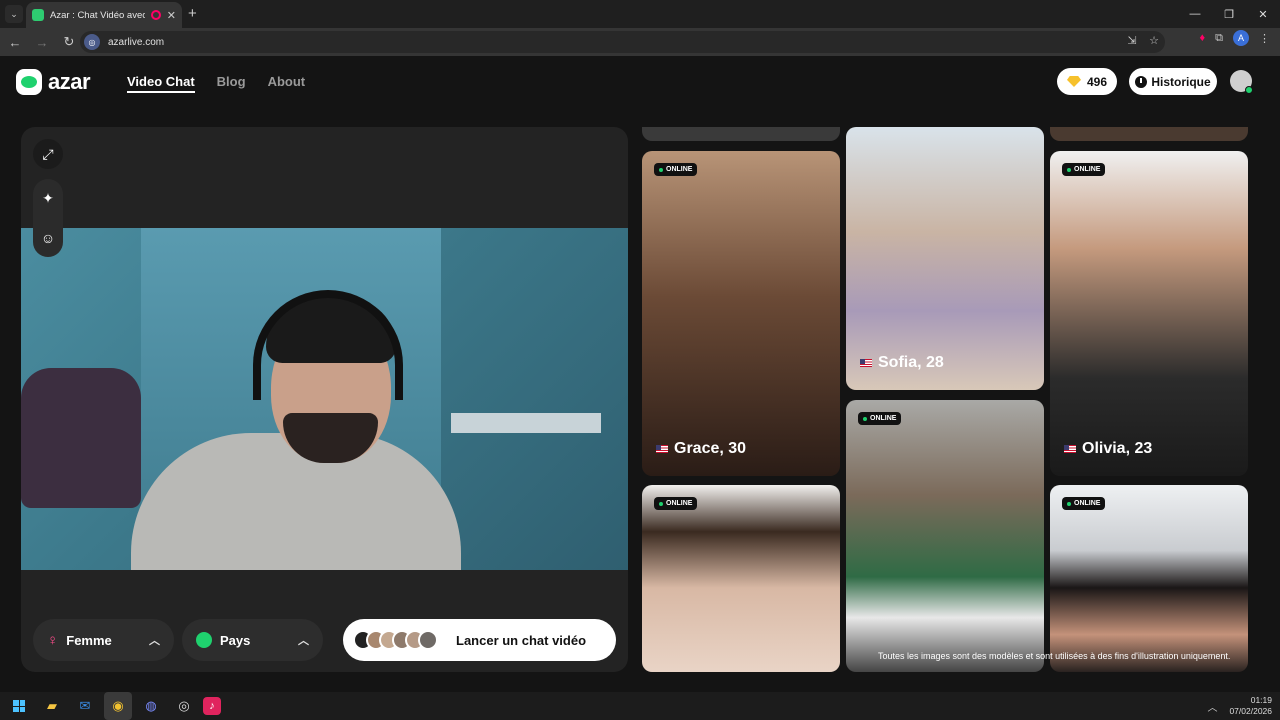  Describe the element at coordinates (428, 640) in the screenshot. I see `avatar` at that location.